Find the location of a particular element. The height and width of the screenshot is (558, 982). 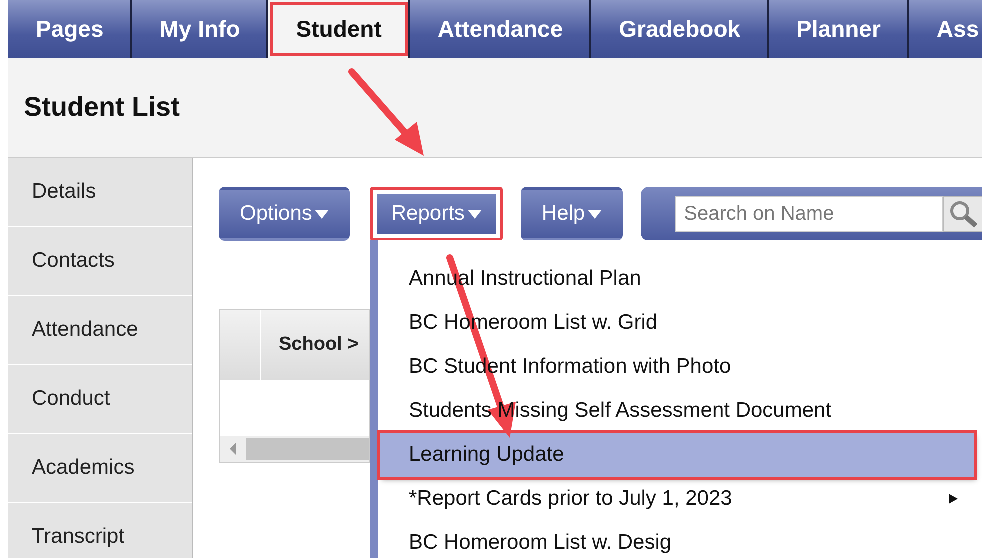

scroll-left-icon is located at coordinates (233, 449).